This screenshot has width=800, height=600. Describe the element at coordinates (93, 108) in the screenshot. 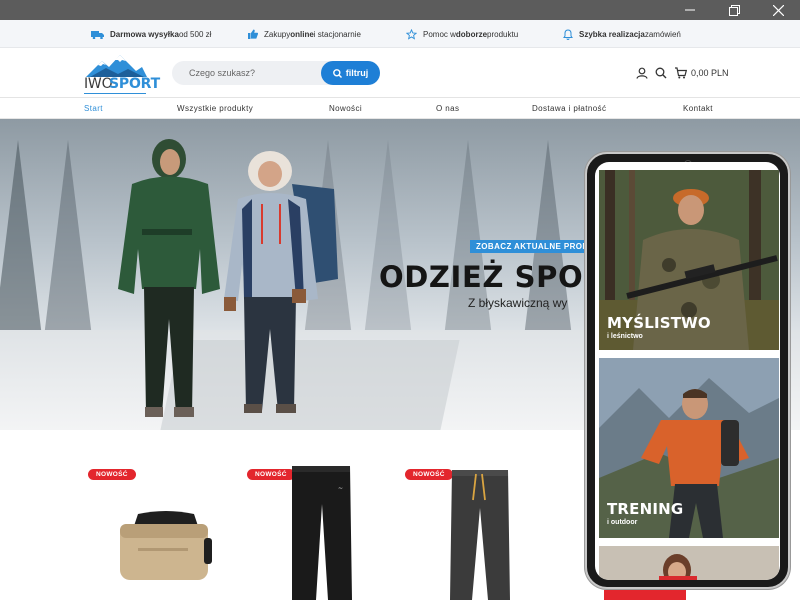

I see `nav-item-start: Start` at that location.